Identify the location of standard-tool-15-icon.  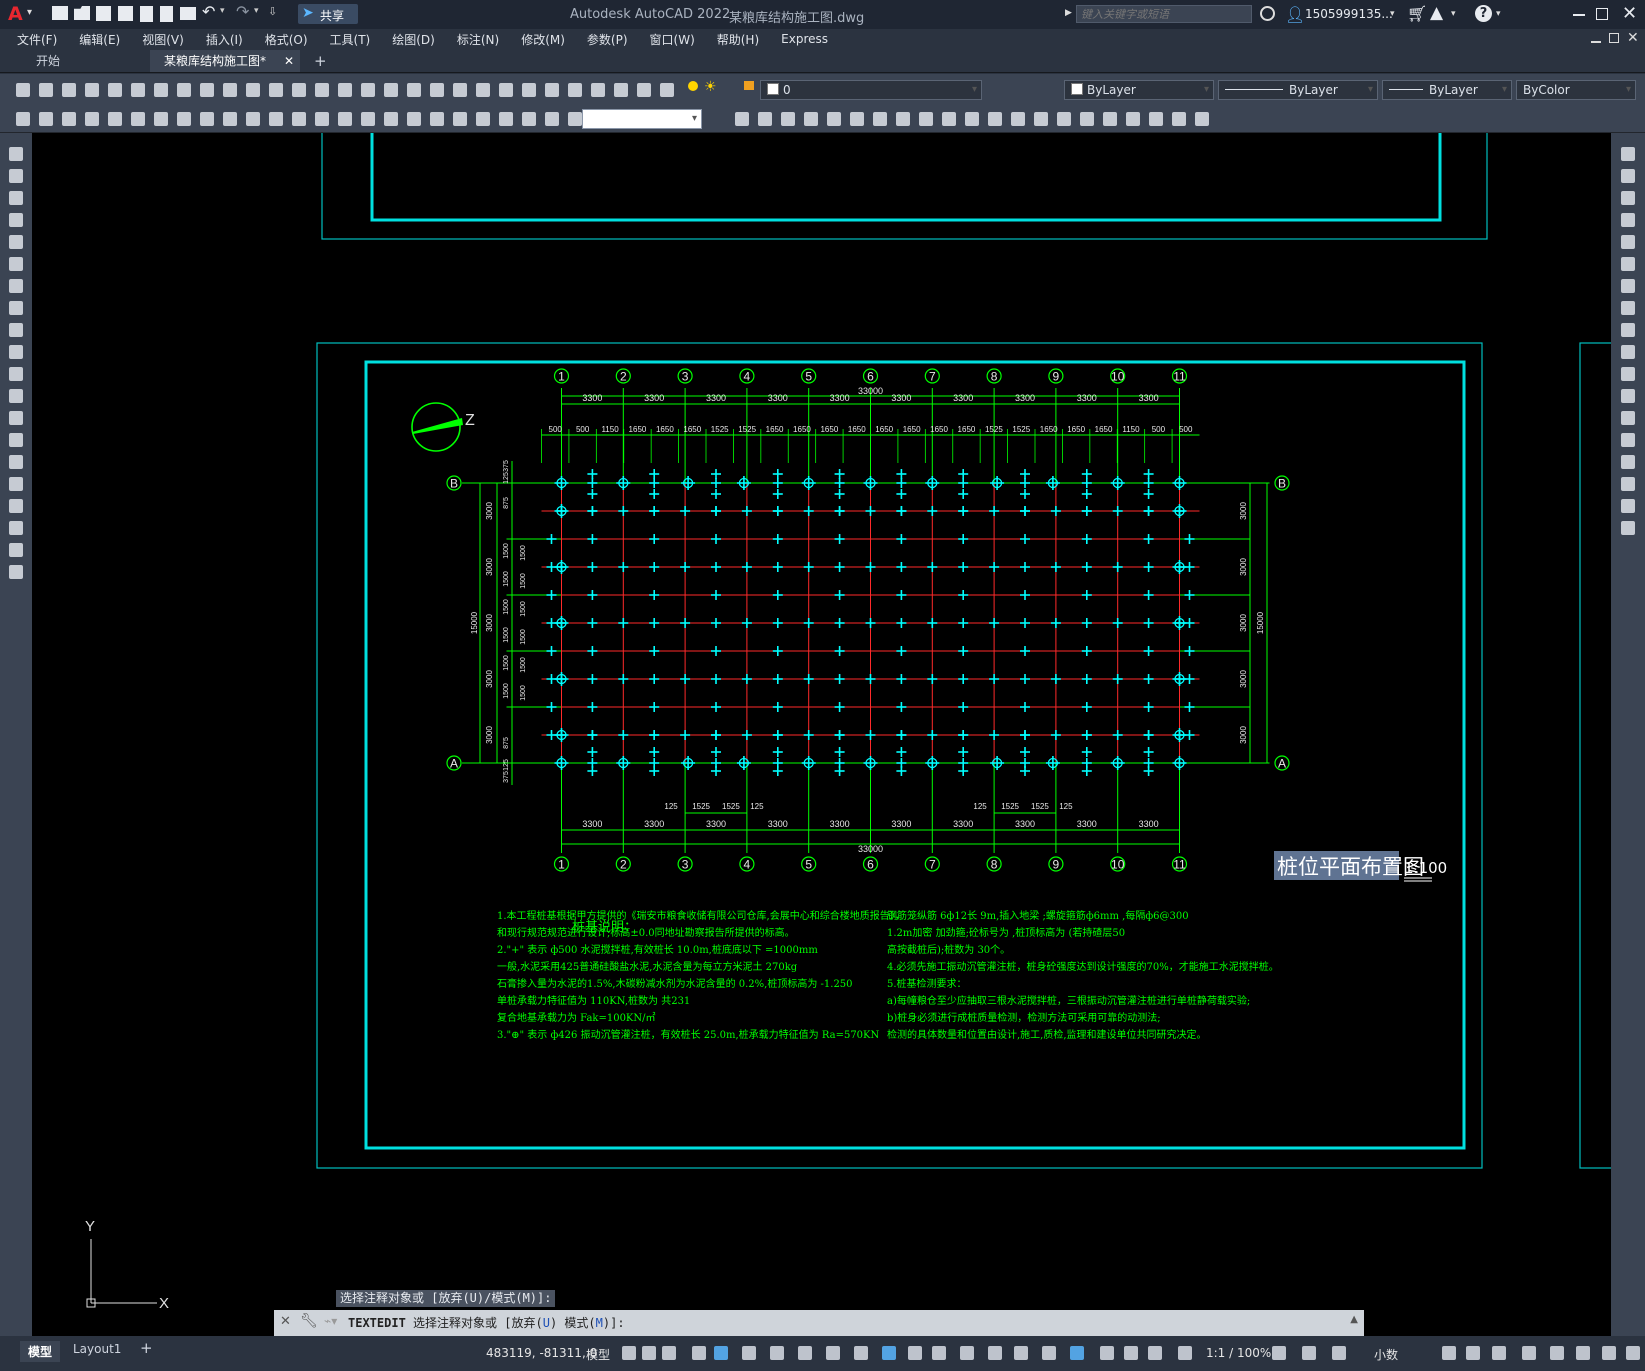
(345, 90).